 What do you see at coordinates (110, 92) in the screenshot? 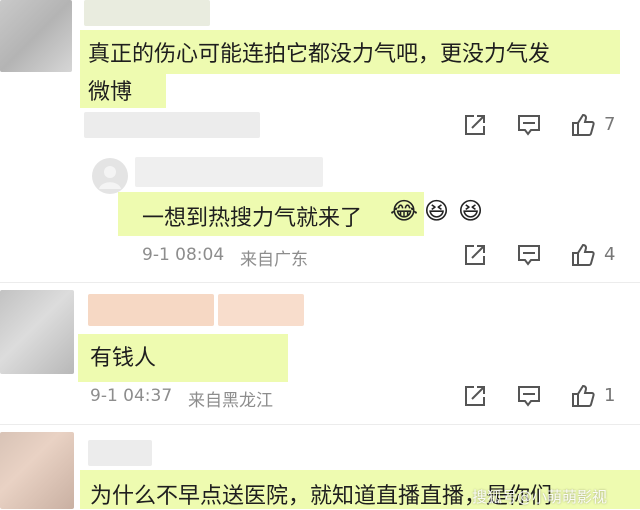
I see `comment-text: 微博` at bounding box center [110, 92].